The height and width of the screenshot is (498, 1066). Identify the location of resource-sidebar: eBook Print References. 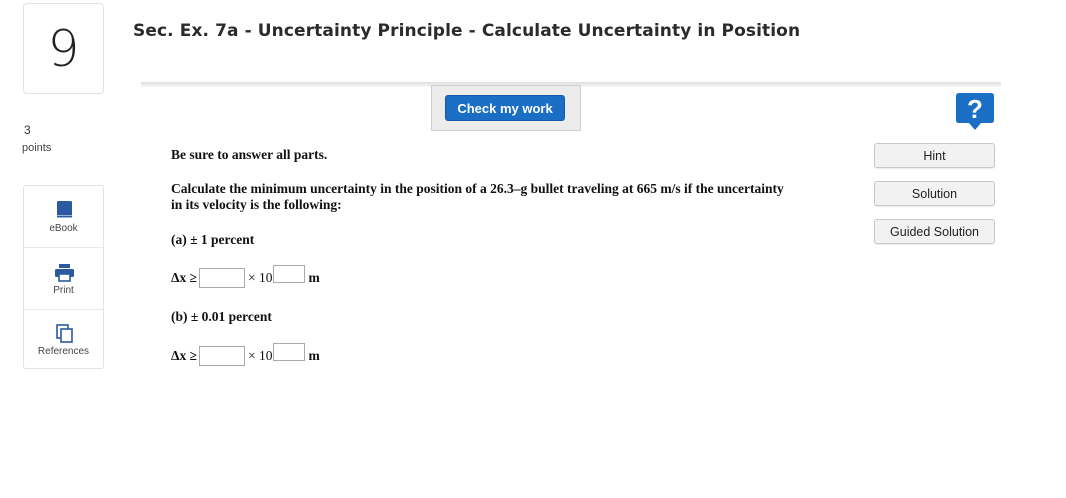
(63, 277).